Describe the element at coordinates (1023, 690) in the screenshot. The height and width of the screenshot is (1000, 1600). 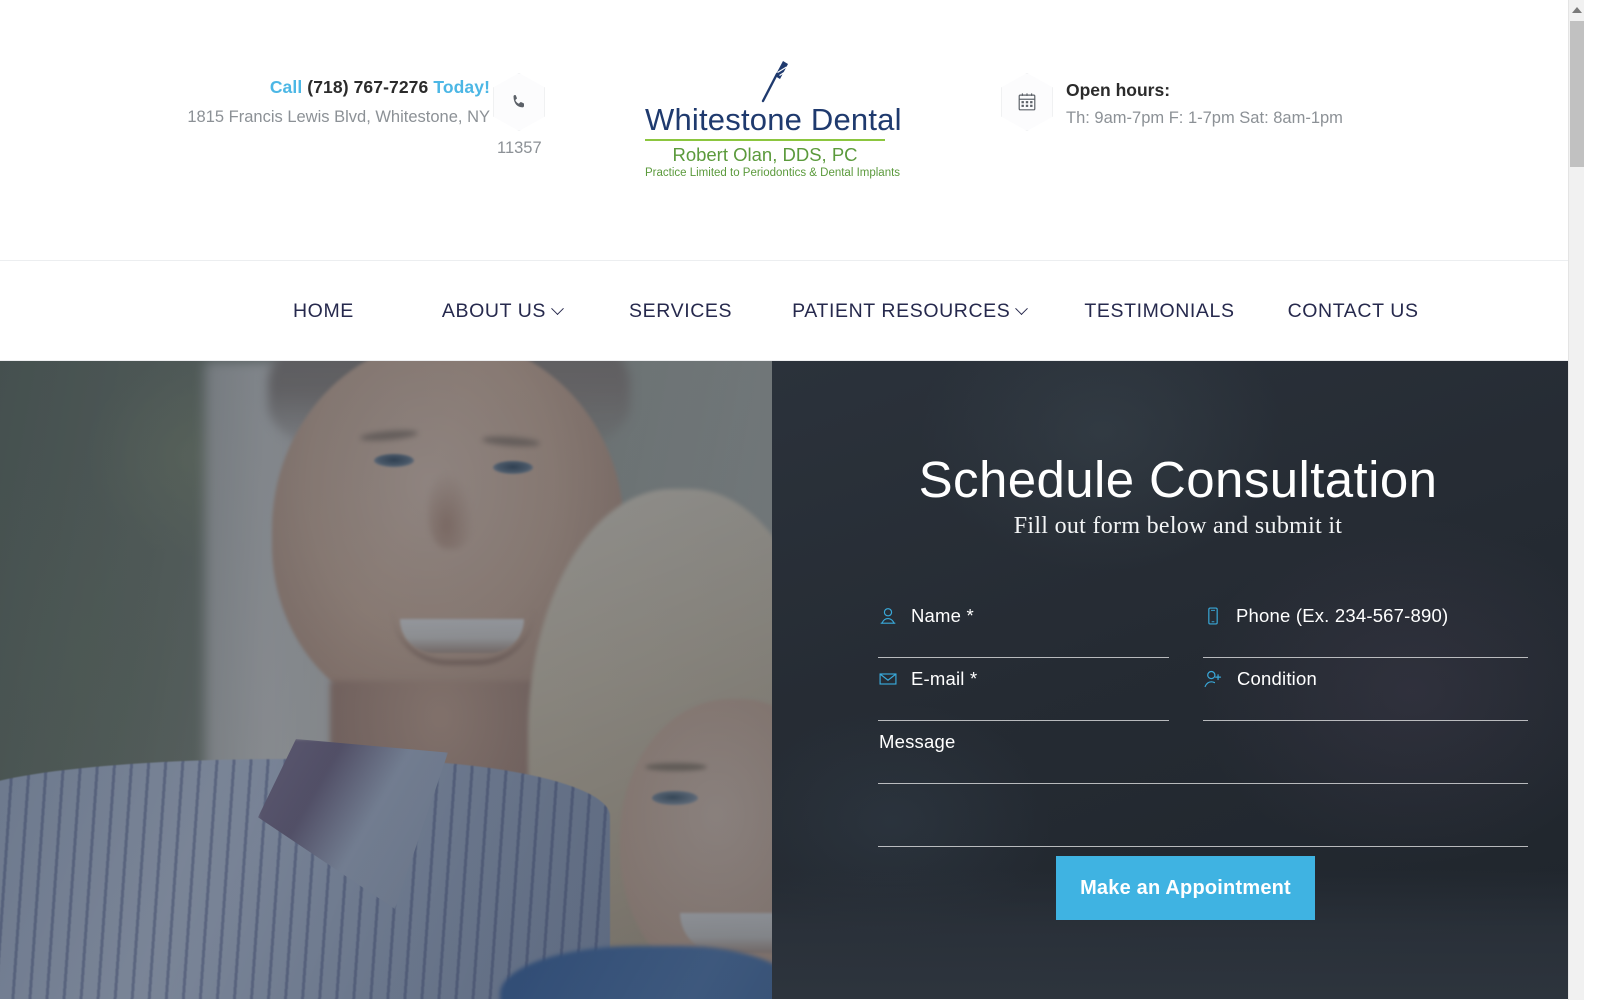
I see `field-email: E-mail *` at that location.